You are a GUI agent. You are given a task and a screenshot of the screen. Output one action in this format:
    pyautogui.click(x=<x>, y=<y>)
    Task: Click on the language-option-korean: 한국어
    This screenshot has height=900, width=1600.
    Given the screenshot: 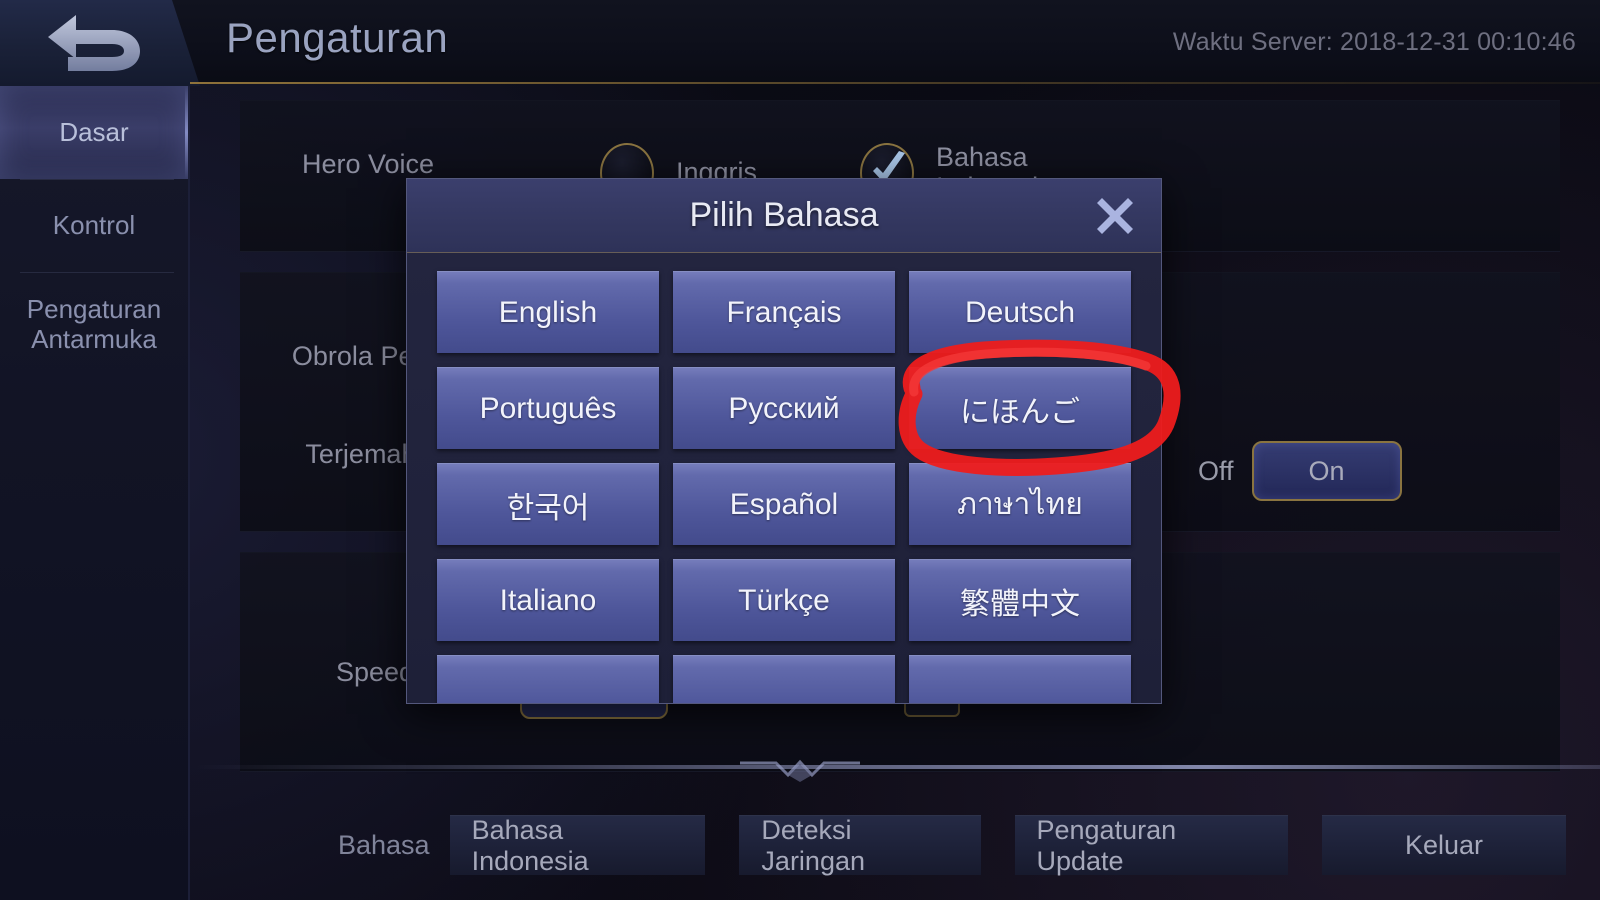 What is the action you would take?
    pyautogui.click(x=548, y=504)
    